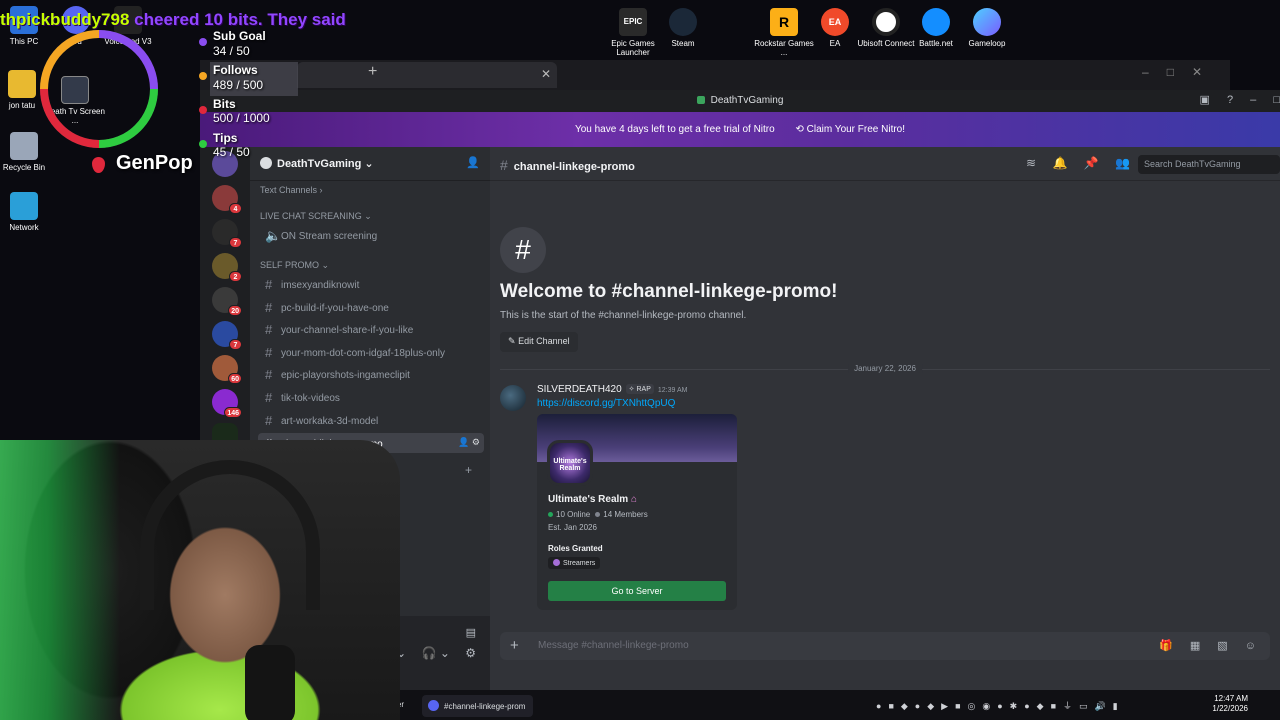 The height and width of the screenshot is (720, 1280). Describe the element at coordinates (637, 591) in the screenshot. I see `go-to-server-button: Go to Server` at that location.